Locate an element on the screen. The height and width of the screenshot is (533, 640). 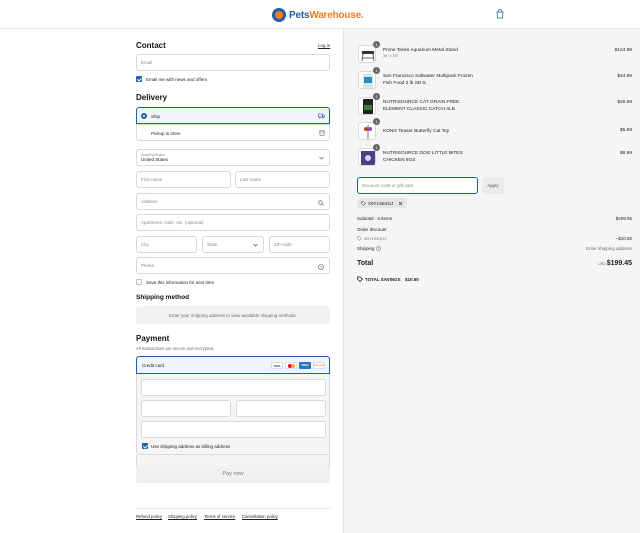
shipping-policy-link: Shipping policy is located at coordinates (182, 516).